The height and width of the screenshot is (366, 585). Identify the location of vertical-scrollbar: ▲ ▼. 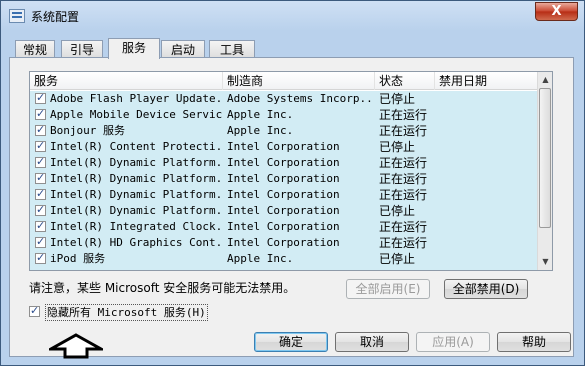
(544, 171).